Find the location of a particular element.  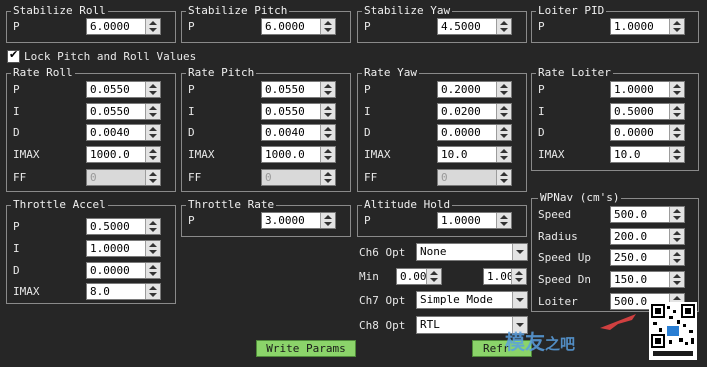

wpnav-speed-input: 500.0 is located at coordinates (647, 214).